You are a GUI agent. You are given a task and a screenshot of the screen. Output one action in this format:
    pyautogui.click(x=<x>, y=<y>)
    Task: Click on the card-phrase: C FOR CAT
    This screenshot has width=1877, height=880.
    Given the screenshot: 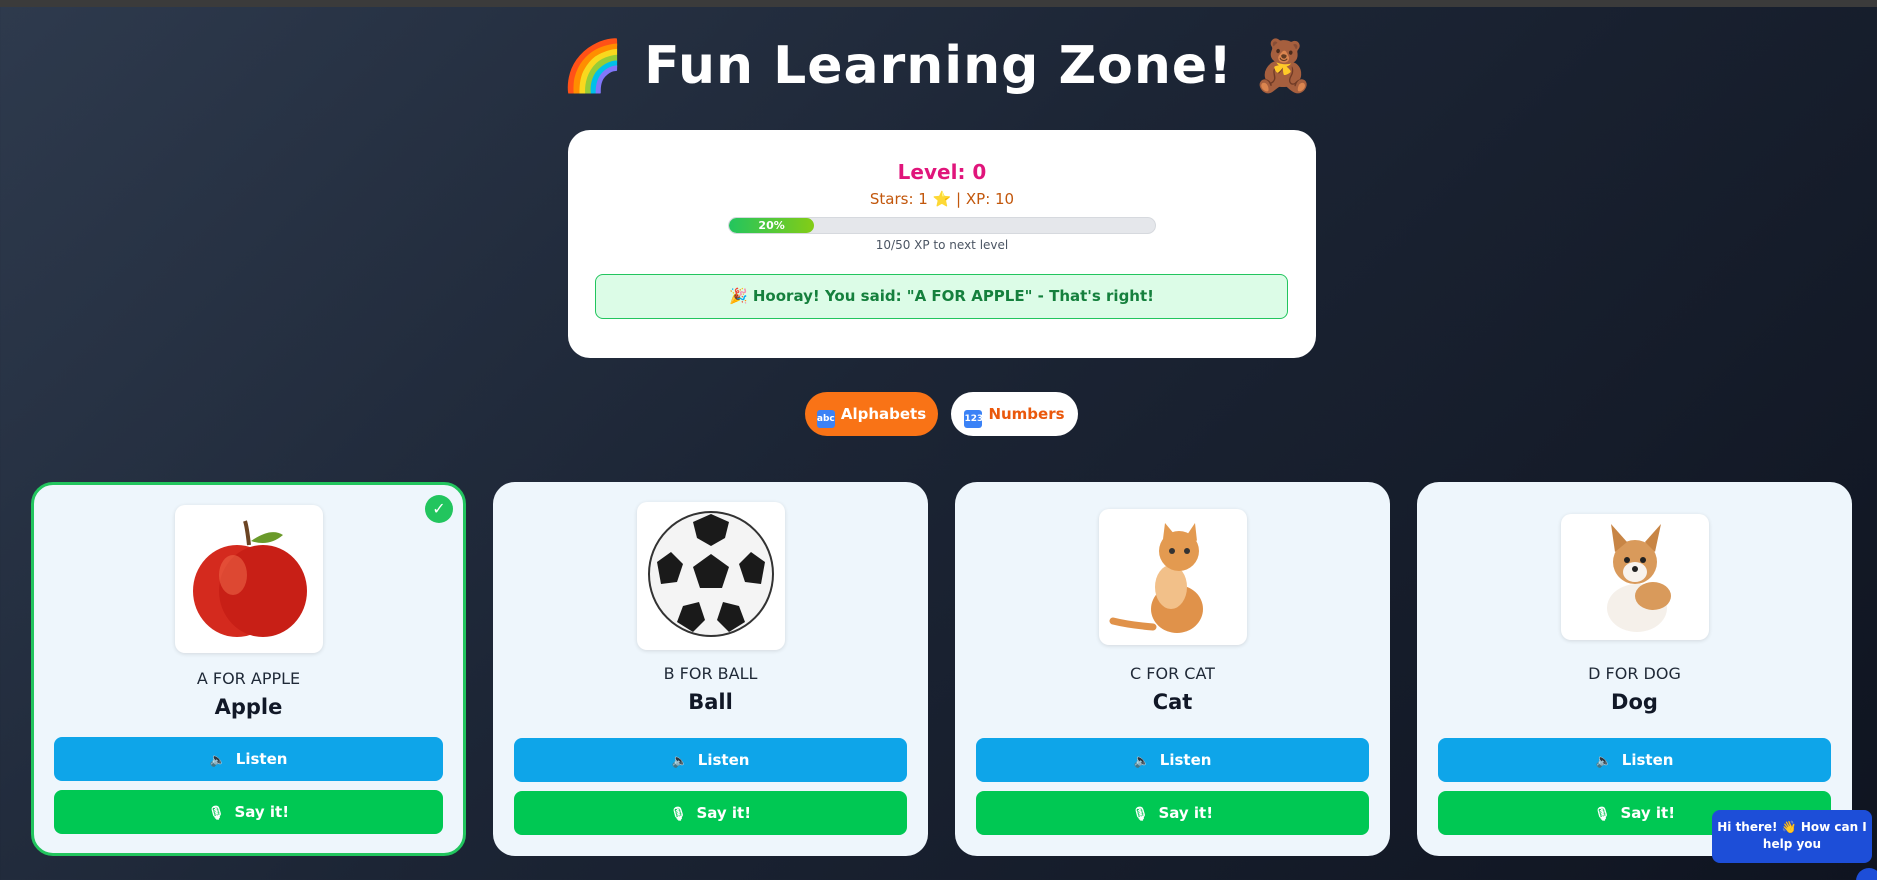 What is the action you would take?
    pyautogui.click(x=1172, y=673)
    